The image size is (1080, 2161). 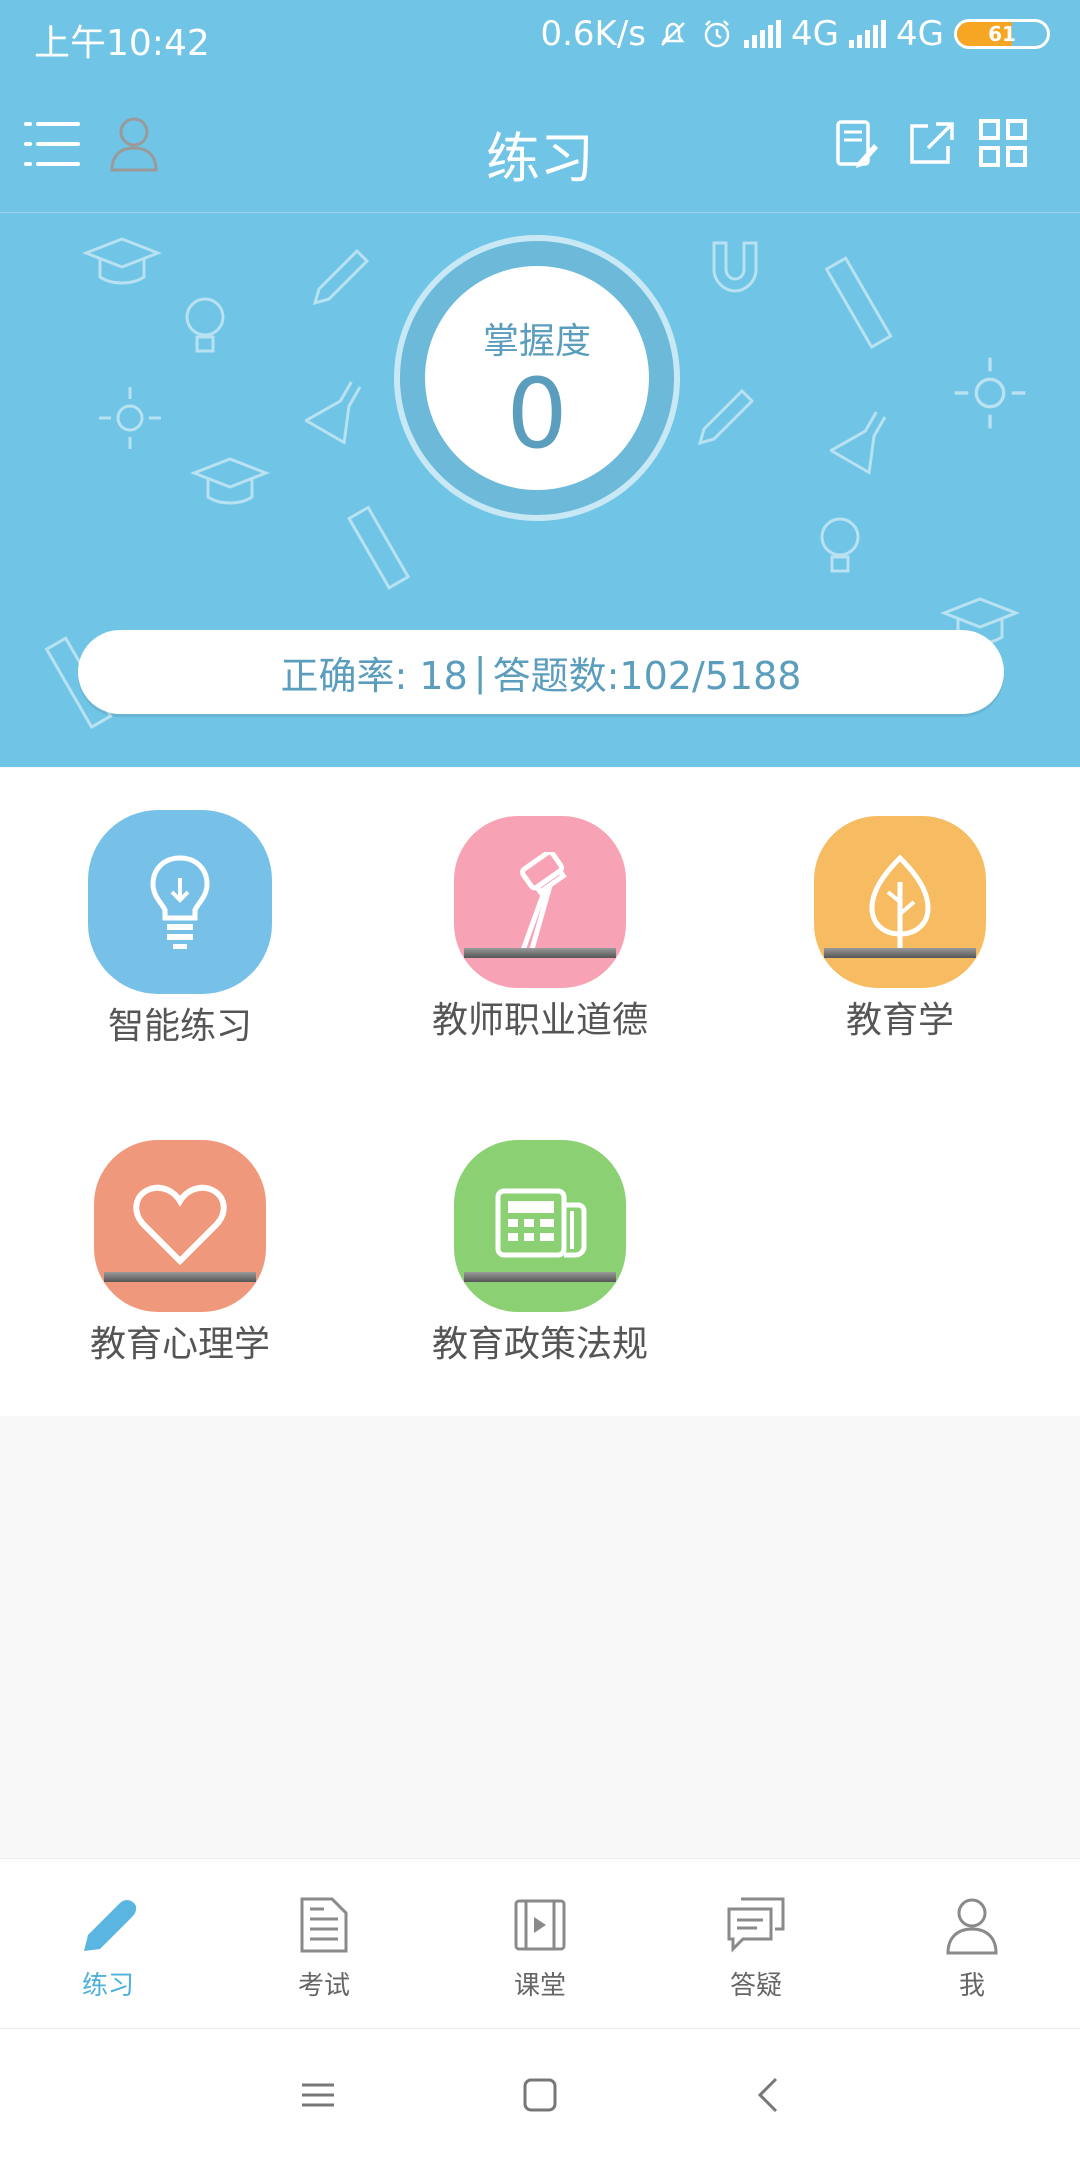 What do you see at coordinates (543, 902) in the screenshot?
I see `gavel-icon` at bounding box center [543, 902].